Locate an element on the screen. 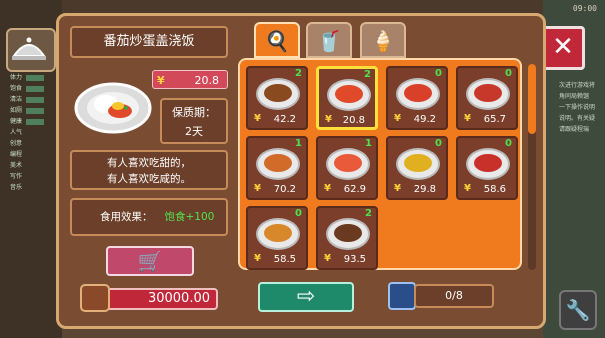 This screenshot has height=338, width=605. status-row: 写作 is located at coordinates (32, 176).